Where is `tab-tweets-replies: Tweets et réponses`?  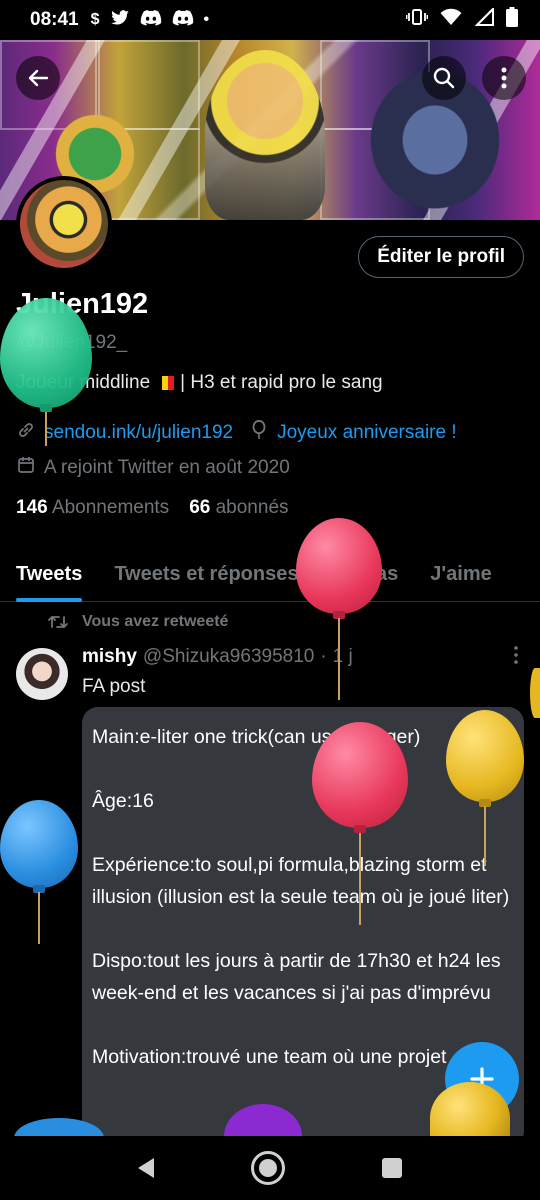
tab-tweets-replies: Tweets et réponses is located at coordinates (206, 575).